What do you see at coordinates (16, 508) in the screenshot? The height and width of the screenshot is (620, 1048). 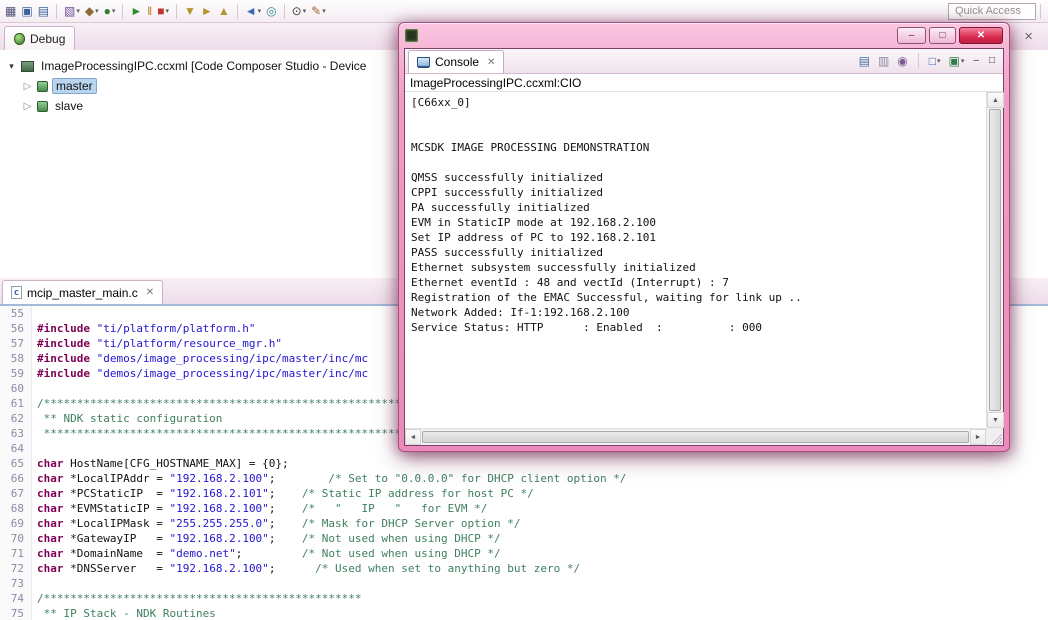 I see `line-number: 68` at bounding box center [16, 508].